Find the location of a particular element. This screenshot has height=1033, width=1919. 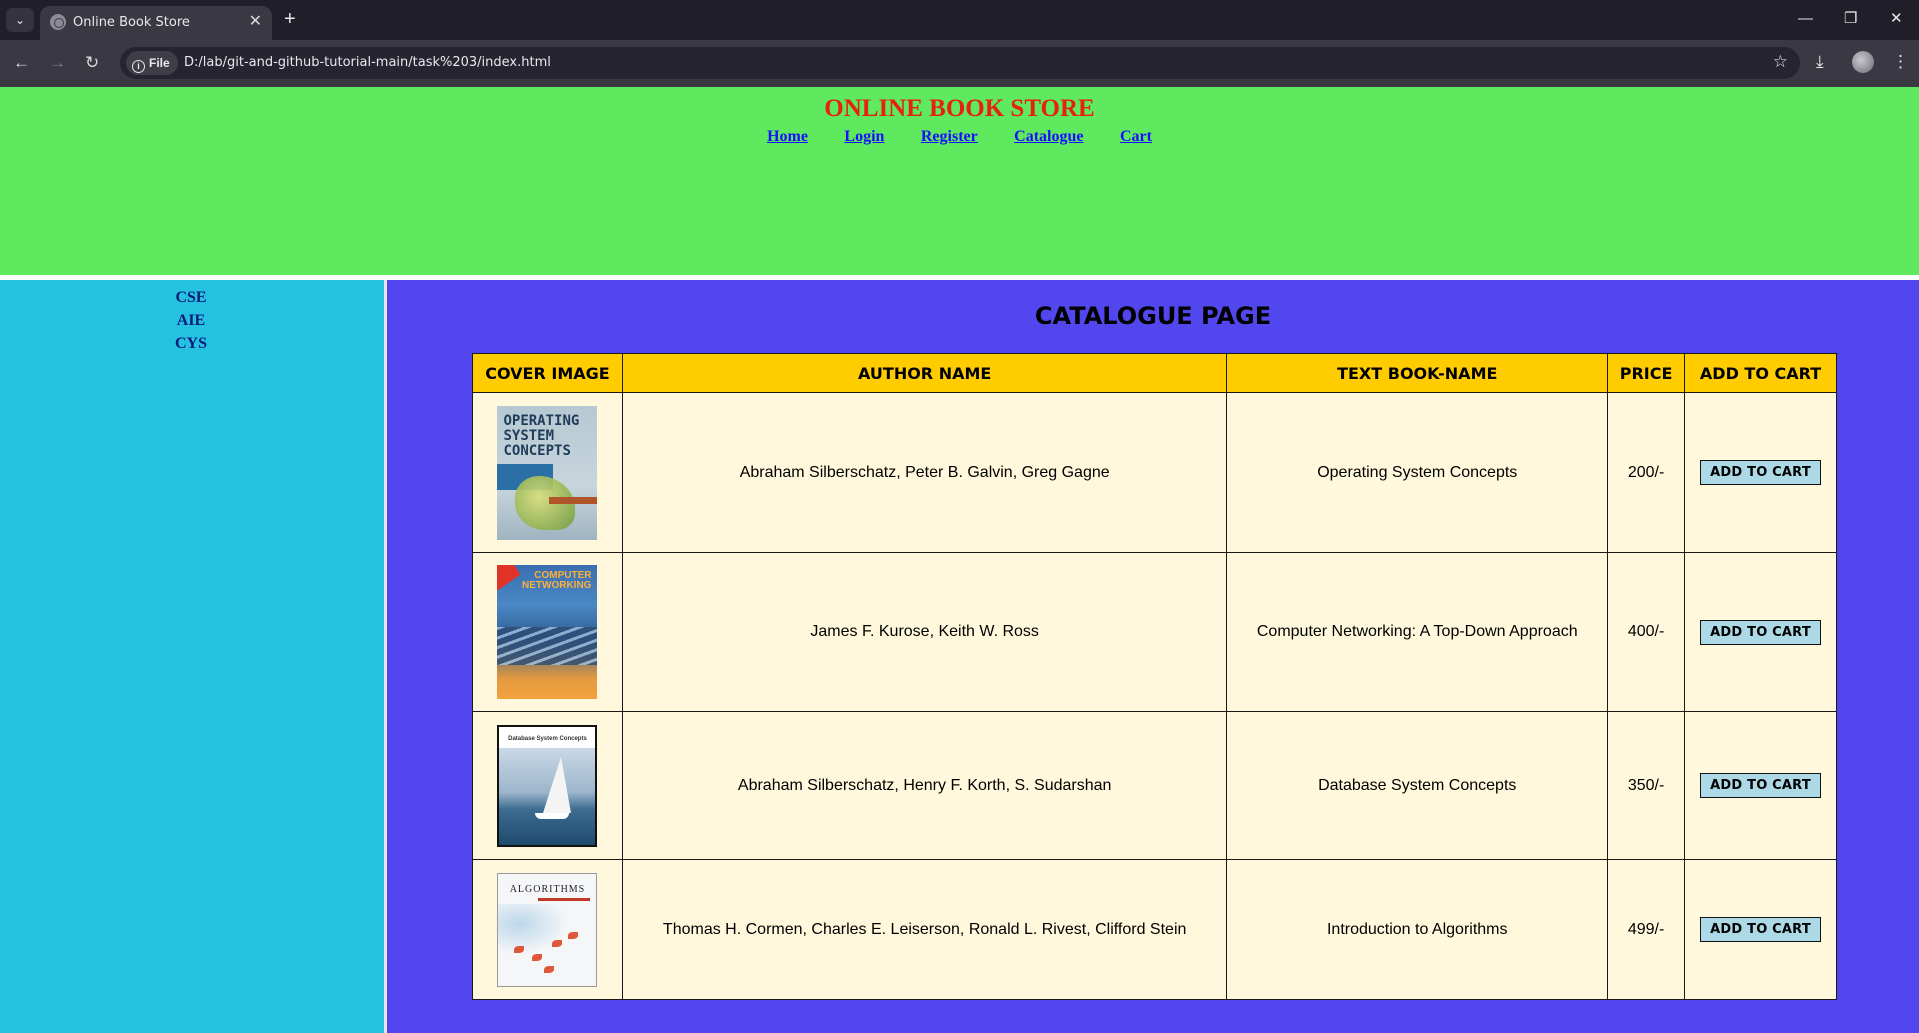

column-header-add-to-cart: ADD TO CART is located at coordinates (1760, 373).